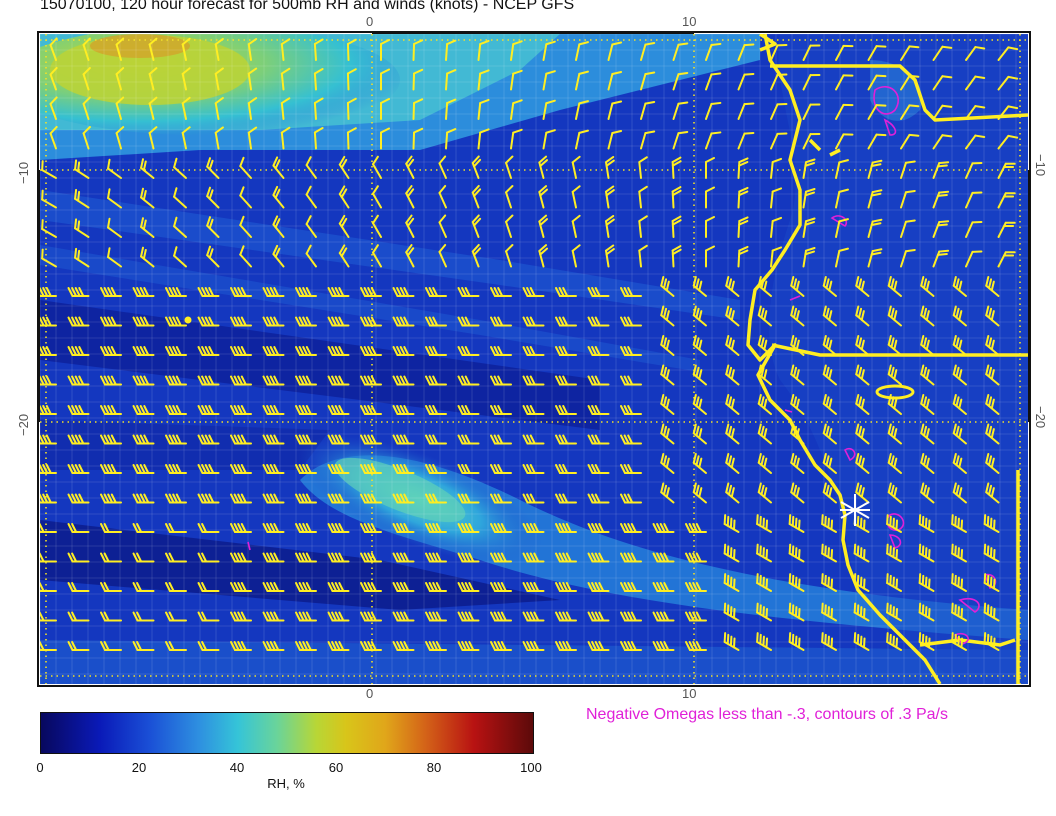 This screenshot has height=816, width=1056. What do you see at coordinates (531, 767) in the screenshot?
I see `colorbar-tick-100: 100` at bounding box center [531, 767].